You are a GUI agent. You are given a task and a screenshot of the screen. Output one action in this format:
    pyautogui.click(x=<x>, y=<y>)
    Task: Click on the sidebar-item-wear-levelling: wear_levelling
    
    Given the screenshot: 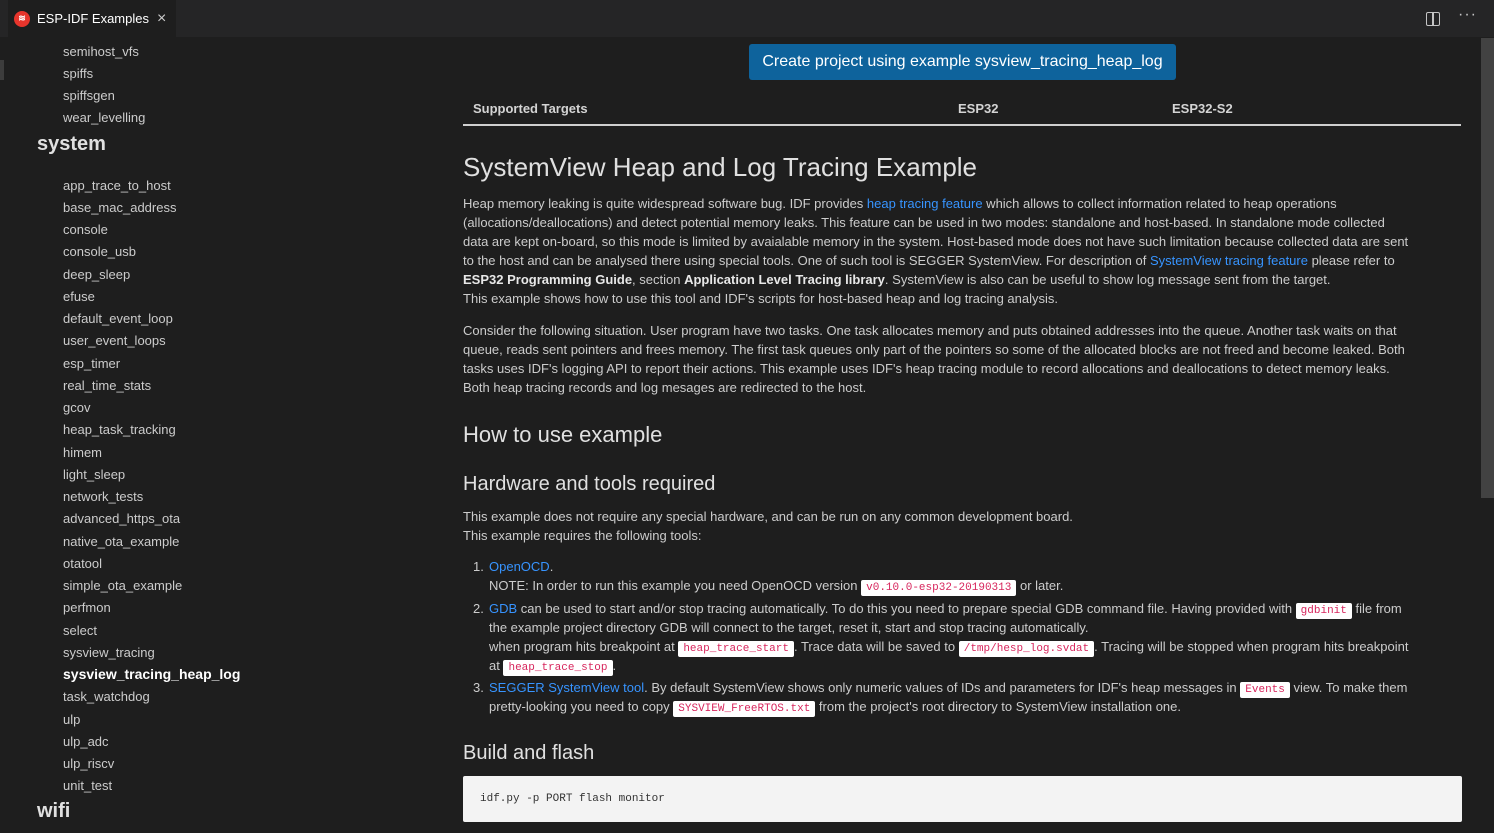 What is the action you would take?
    pyautogui.click(x=104, y=118)
    